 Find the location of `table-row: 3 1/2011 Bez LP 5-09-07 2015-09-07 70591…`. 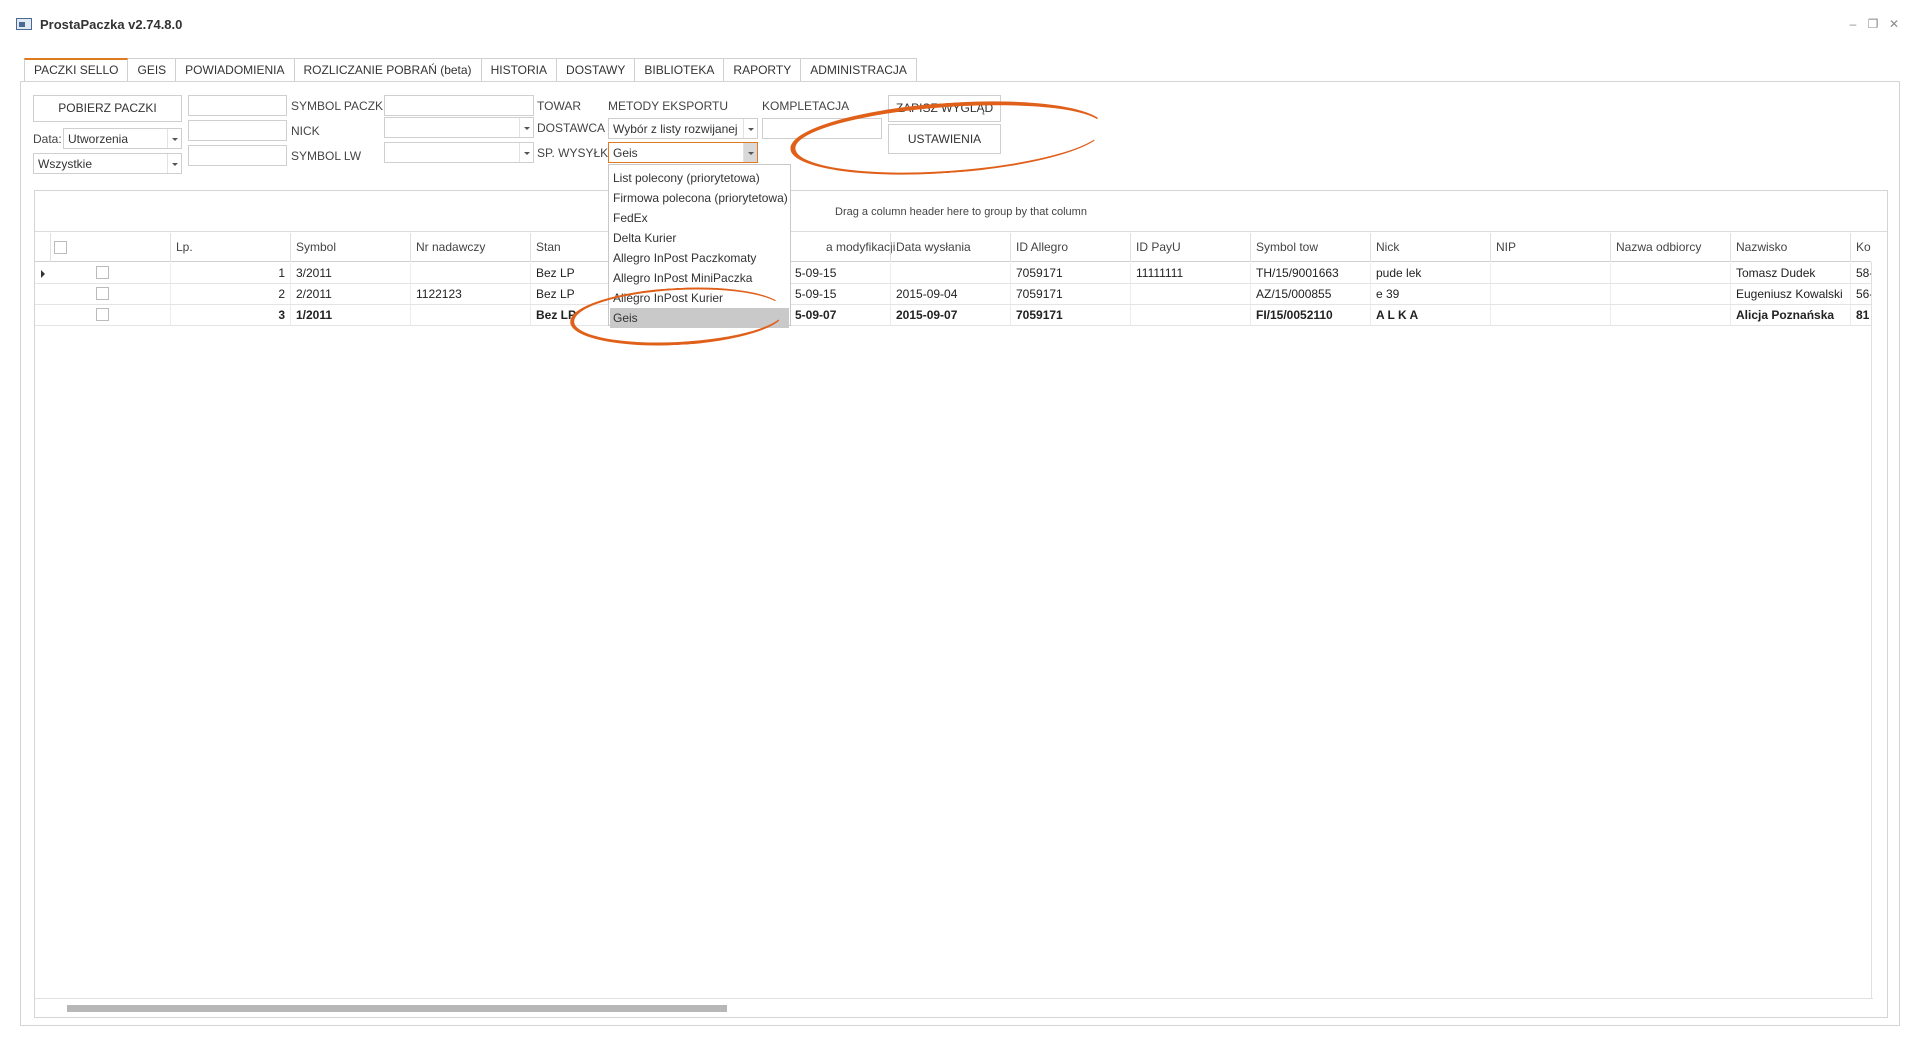

table-row: 3 1/2011 Bez LP 5-09-07 2015-09-07 70591… is located at coordinates (953, 315).